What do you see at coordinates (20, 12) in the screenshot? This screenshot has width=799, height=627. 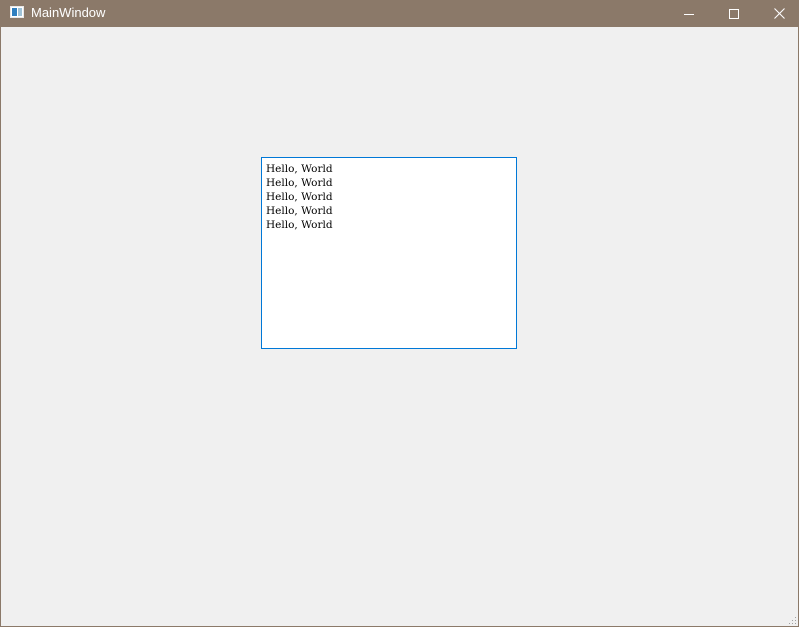 I see `app-icon-pane-right` at bounding box center [20, 12].